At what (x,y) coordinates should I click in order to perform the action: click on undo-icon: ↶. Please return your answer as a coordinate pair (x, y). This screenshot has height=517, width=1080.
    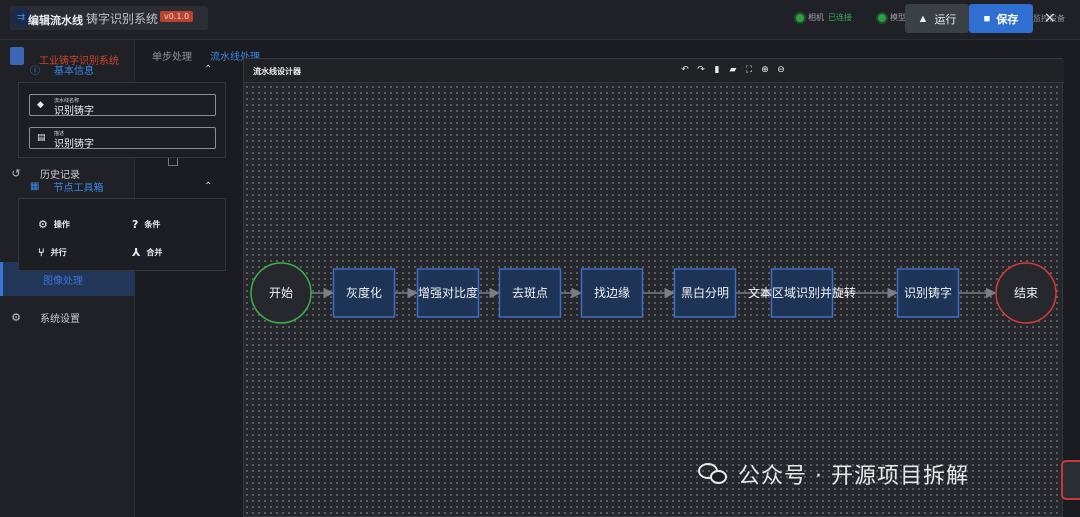
    Looking at the image, I should click on (685, 70).